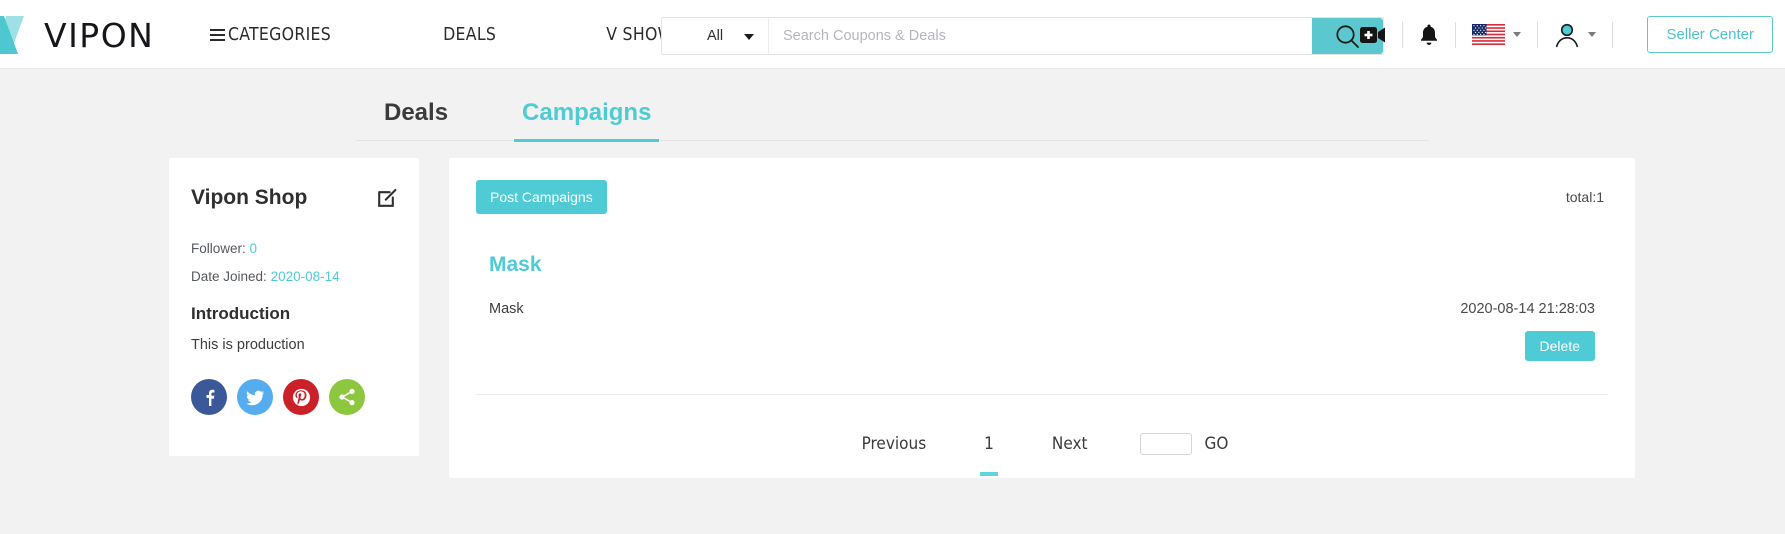  Describe the element at coordinates (894, 444) in the screenshot. I see `pagination-previous: Previous` at that location.